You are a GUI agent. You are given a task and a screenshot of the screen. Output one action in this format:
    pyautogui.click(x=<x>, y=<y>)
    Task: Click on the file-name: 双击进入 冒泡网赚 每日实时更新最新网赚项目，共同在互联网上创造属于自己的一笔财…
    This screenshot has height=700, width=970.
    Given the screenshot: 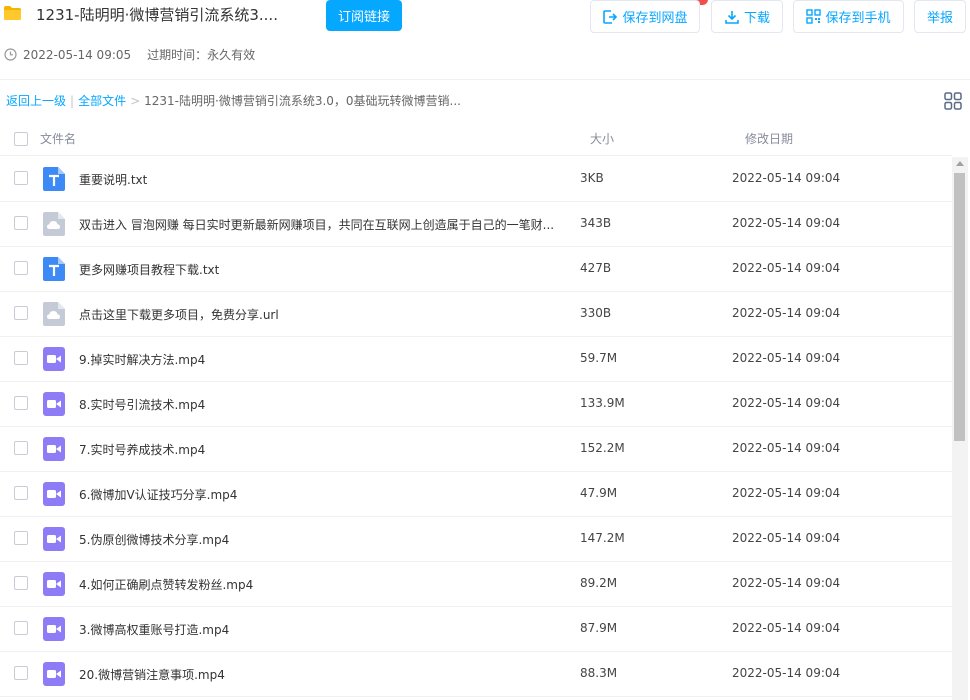 What is the action you would take?
    pyautogui.click(x=316, y=224)
    